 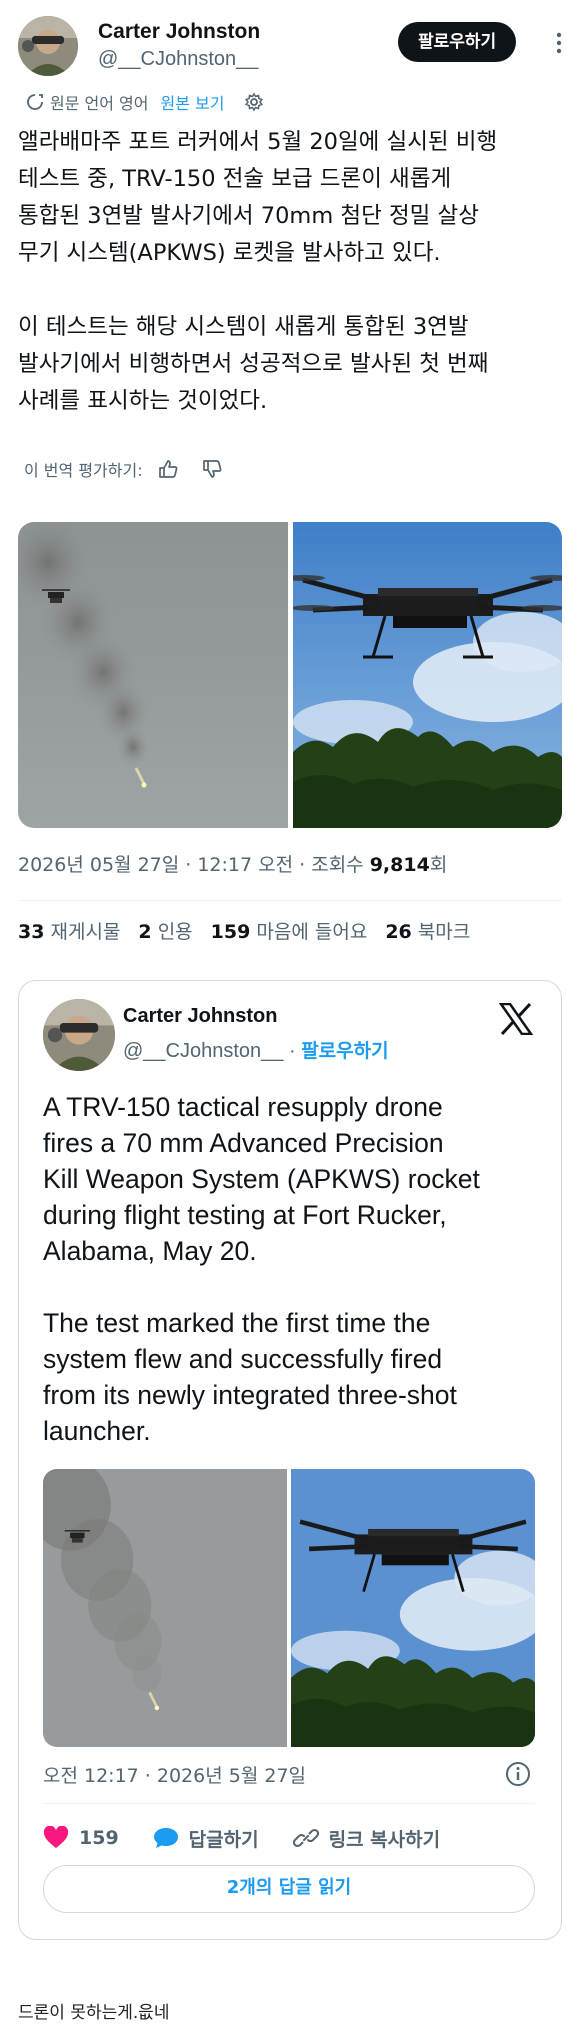 I want to click on thumbs-up-icon, so click(x=168, y=469).